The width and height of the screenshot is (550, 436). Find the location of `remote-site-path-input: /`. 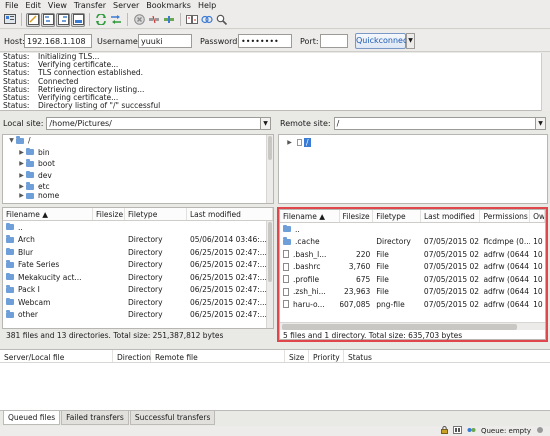

remote-site-path-input: / is located at coordinates (434, 123).